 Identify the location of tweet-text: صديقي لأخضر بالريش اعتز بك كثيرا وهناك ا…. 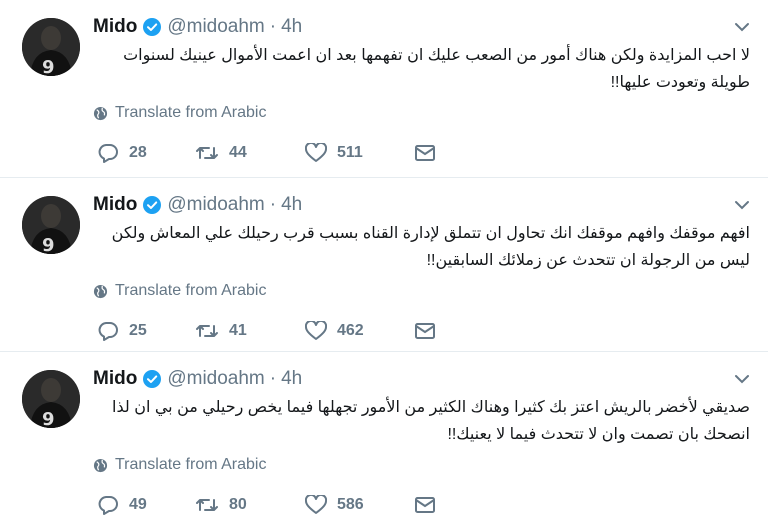
(431, 421).